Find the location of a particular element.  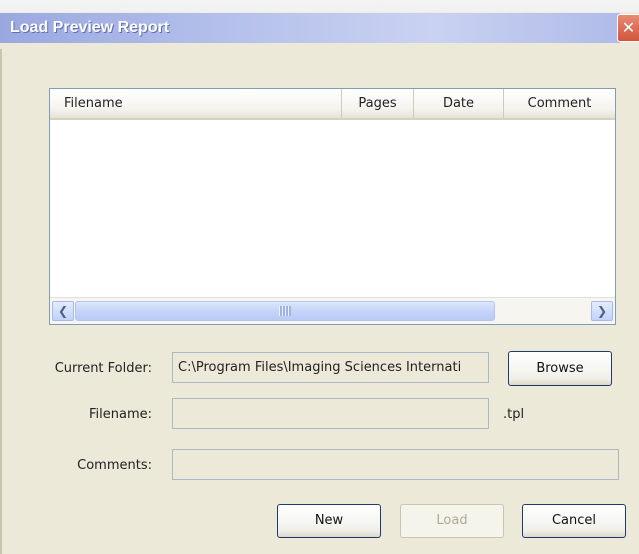

column-header-date: Date is located at coordinates (459, 103).